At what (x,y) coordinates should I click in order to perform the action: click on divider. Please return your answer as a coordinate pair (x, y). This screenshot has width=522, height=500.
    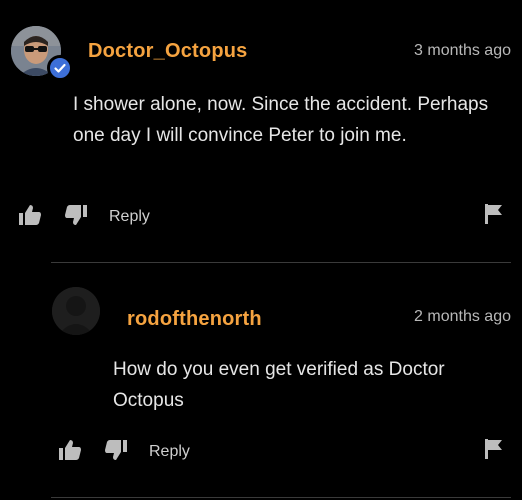
    Looking at the image, I should click on (281, 497).